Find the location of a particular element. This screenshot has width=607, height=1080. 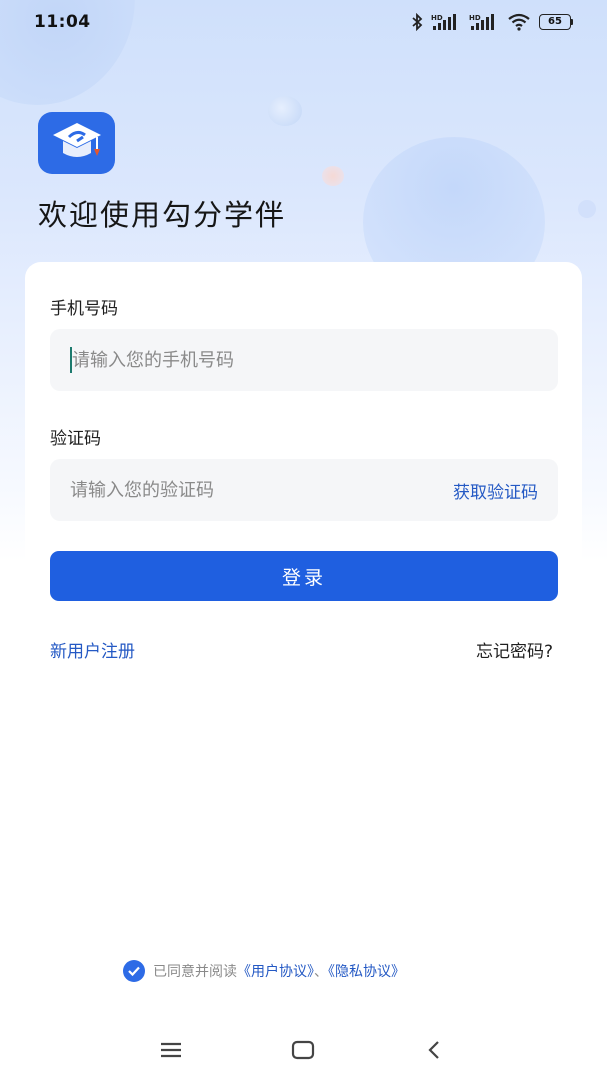

code-field-container: 获取验证码 is located at coordinates (304, 490).